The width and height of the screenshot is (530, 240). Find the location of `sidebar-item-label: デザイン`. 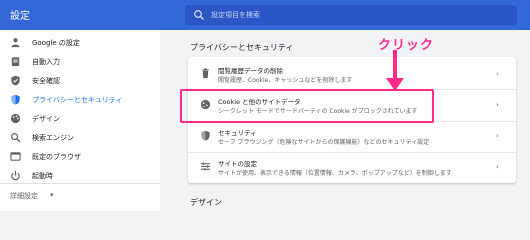

sidebar-item-label: デザイン is located at coordinates (46, 118).